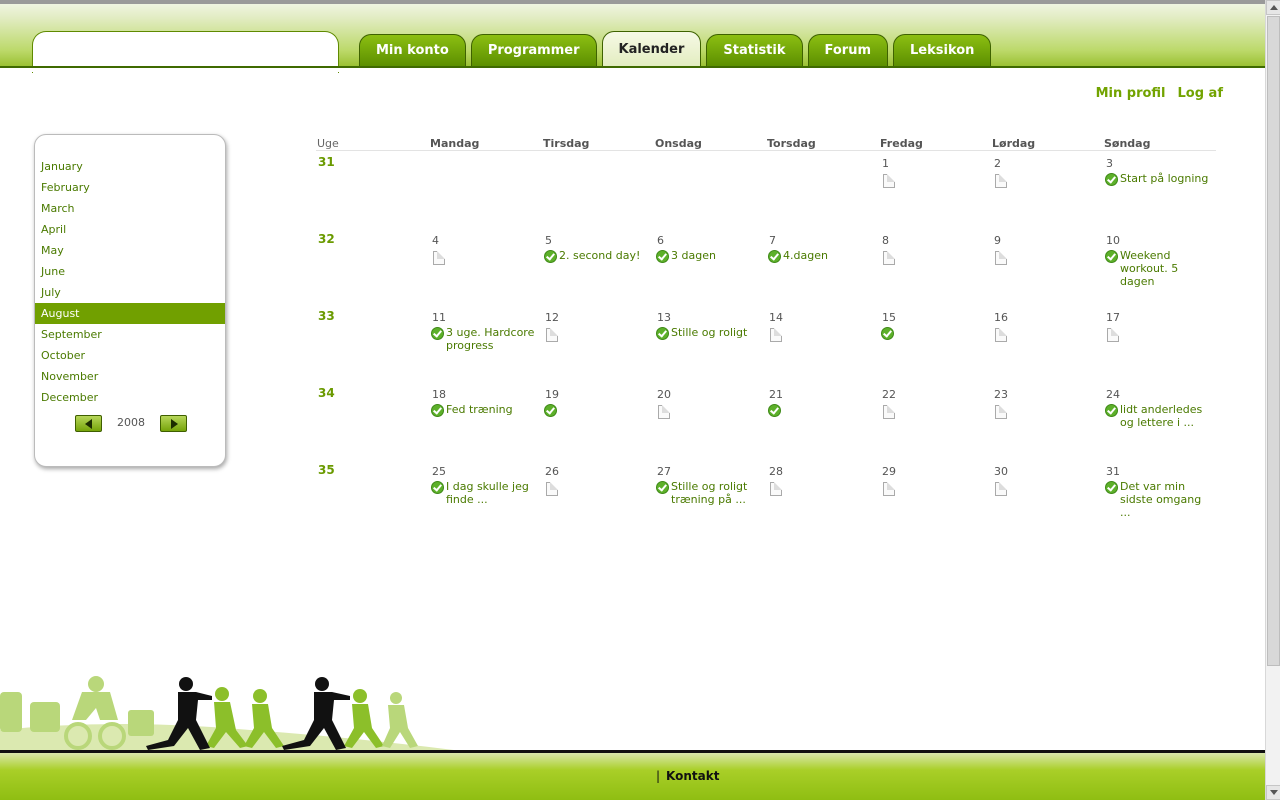 The width and height of the screenshot is (1280, 800). What do you see at coordinates (791, 143) in the screenshot?
I see `day-header-torsdag: Torsdag` at bounding box center [791, 143].